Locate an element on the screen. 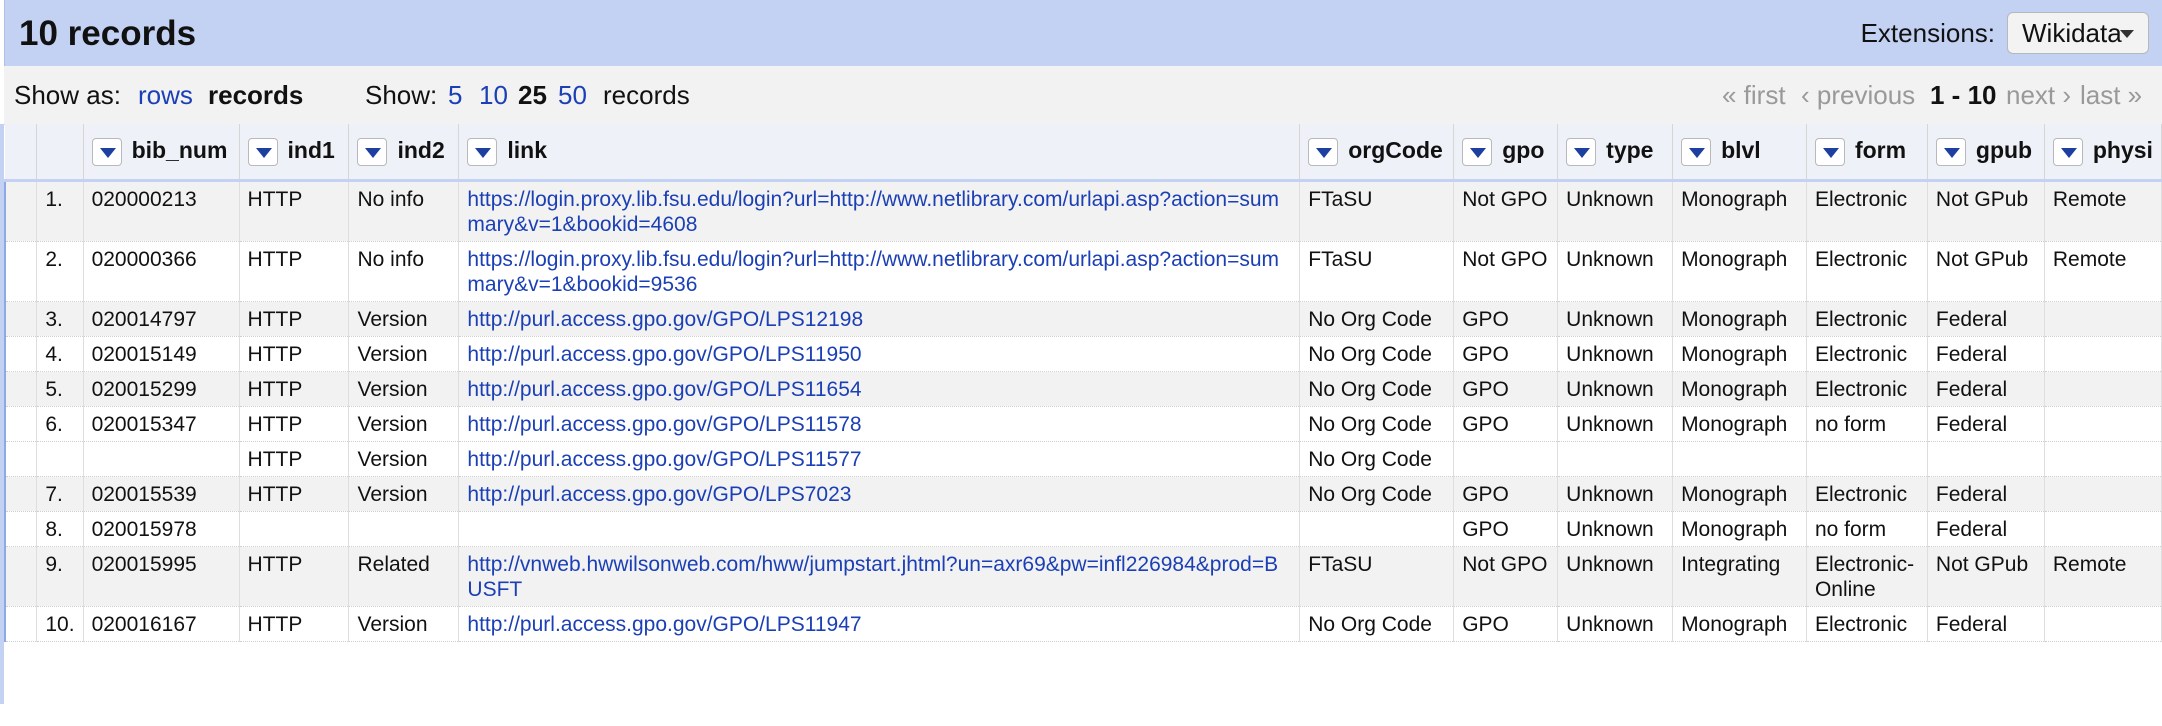  row-index: 10. is located at coordinates (60, 624).